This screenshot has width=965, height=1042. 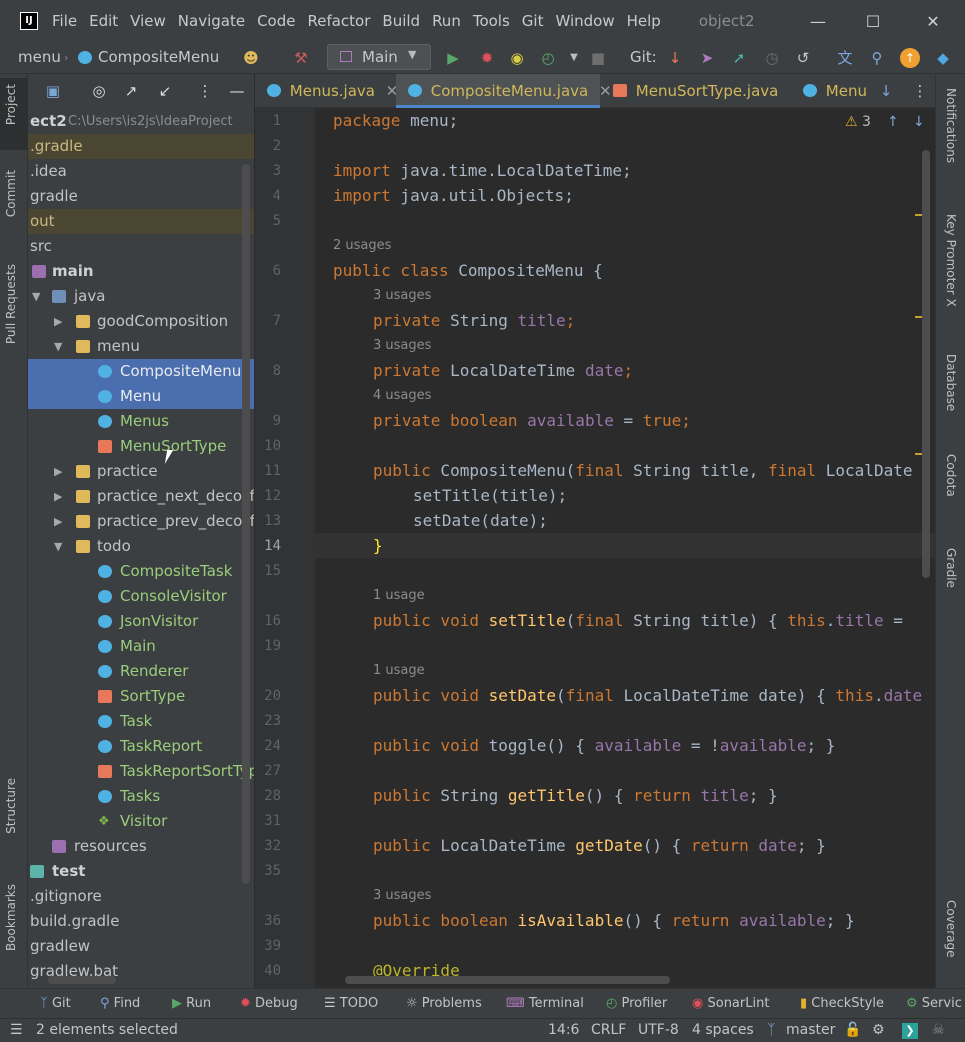 What do you see at coordinates (723, 1030) in the screenshot?
I see `indent-setting: 4 spaces` at bounding box center [723, 1030].